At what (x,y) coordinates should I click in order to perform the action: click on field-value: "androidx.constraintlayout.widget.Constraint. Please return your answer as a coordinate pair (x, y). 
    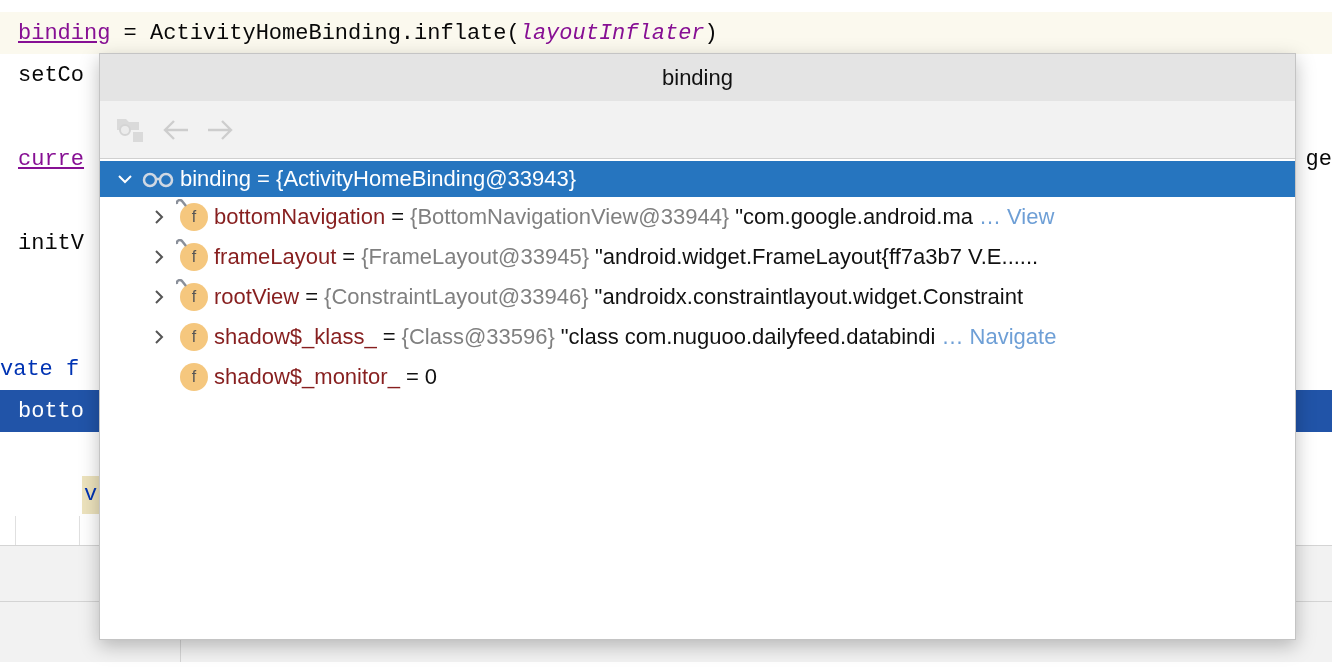
    Looking at the image, I should click on (809, 297).